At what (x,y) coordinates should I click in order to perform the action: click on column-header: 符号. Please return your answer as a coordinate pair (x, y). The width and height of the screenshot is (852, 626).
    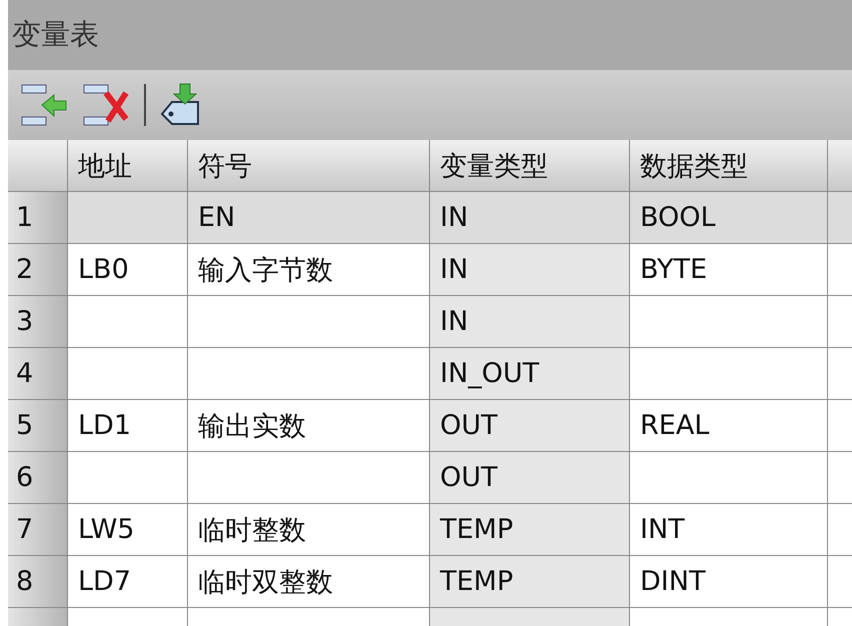
    Looking at the image, I should click on (309, 166).